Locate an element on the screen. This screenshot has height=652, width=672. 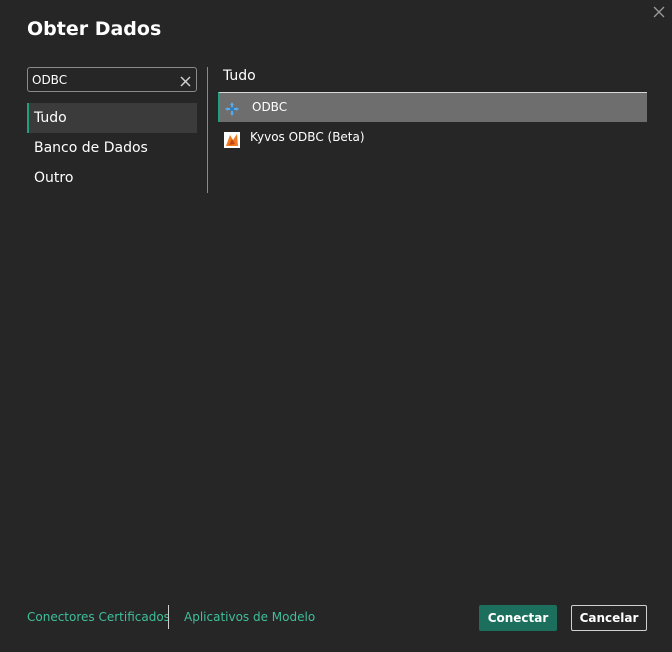
clear-search-icon is located at coordinates (185, 80).